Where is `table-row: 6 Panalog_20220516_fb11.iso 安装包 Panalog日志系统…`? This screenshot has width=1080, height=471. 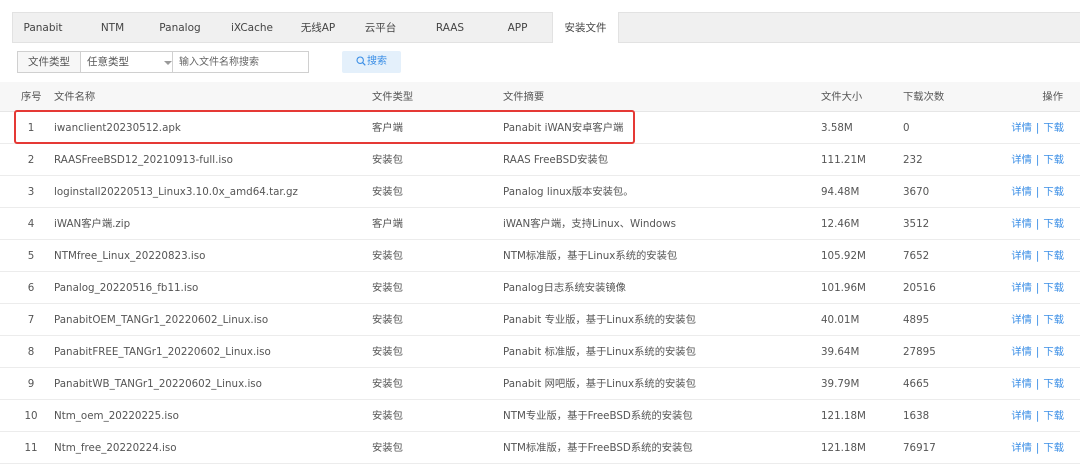
table-row: 6 Panalog_20220516_fb11.iso 安装包 Panalog日志系统… is located at coordinates (540, 288).